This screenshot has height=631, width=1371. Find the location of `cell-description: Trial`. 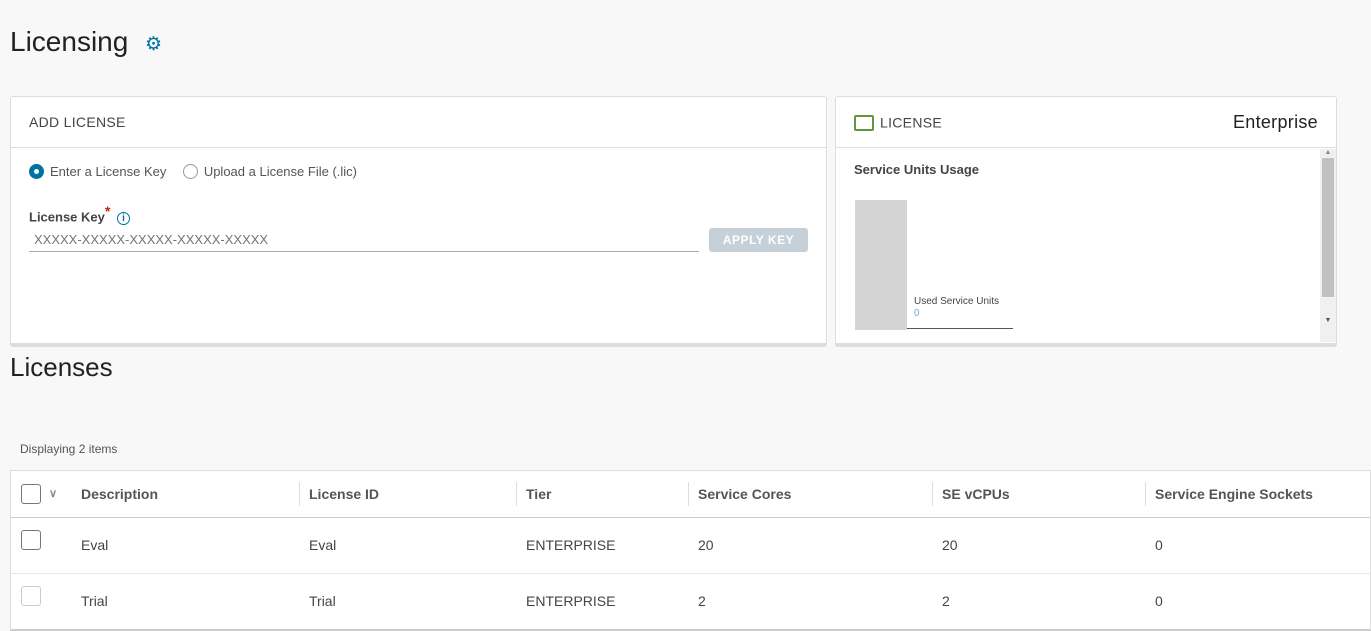

cell-description: Trial is located at coordinates (94, 601).